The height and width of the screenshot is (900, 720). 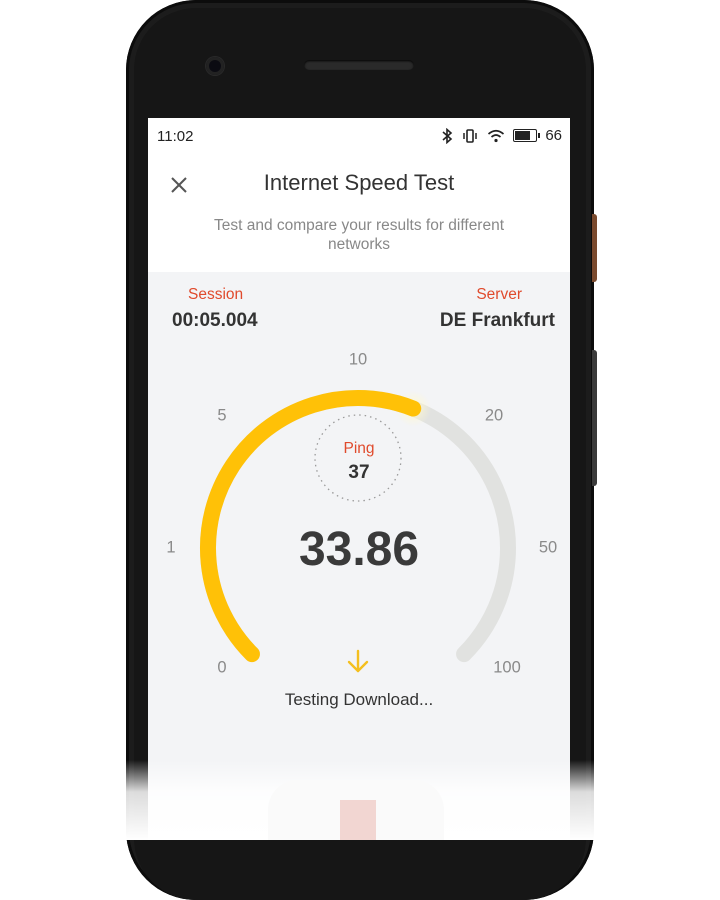 I want to click on gauge-tick-0: 0, so click(x=222, y=667).